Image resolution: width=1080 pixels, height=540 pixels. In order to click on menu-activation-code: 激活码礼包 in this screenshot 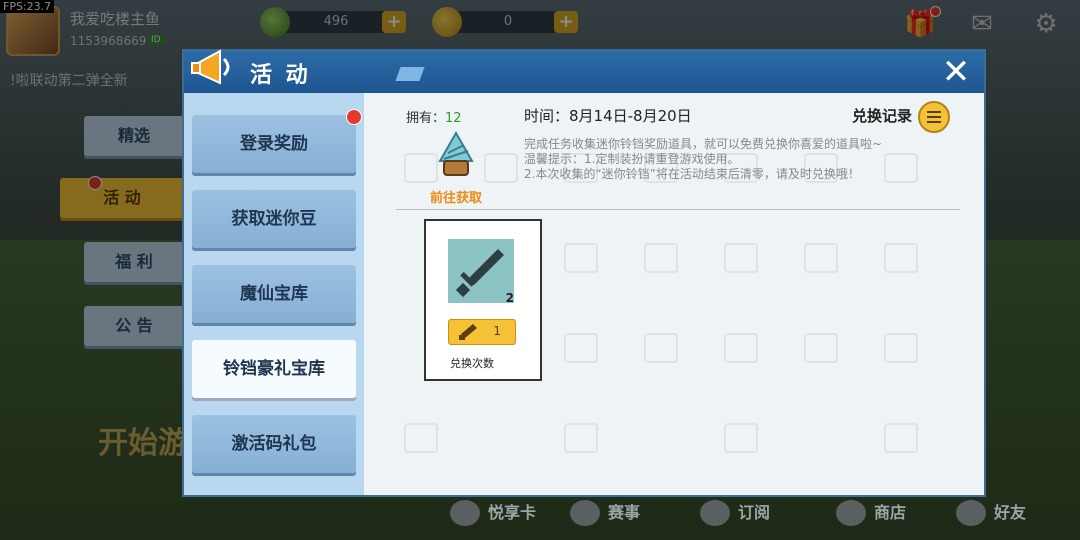, I will do `click(274, 444)`.